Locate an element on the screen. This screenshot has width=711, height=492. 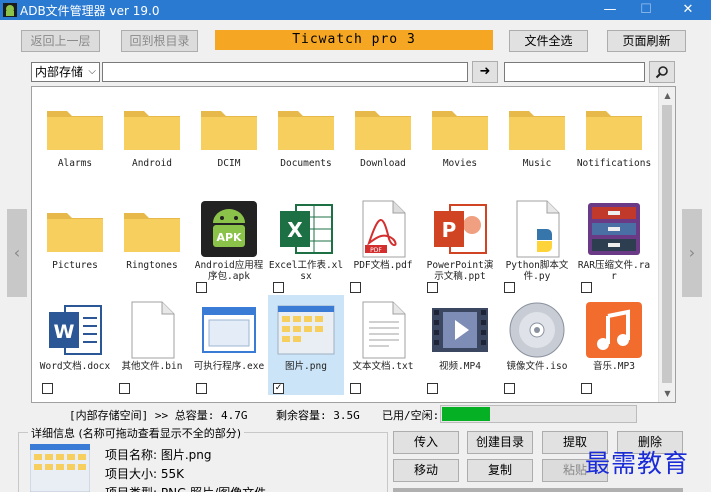
folder-item: Music is located at coordinates (537, 142).